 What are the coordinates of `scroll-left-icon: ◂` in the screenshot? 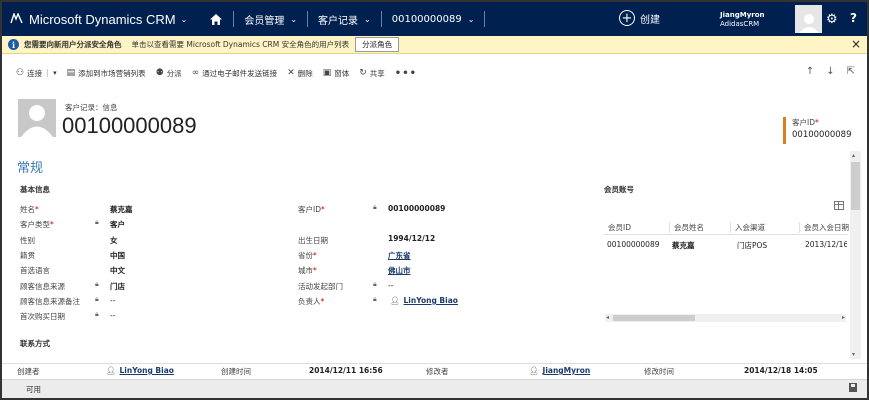 It's located at (607, 317).